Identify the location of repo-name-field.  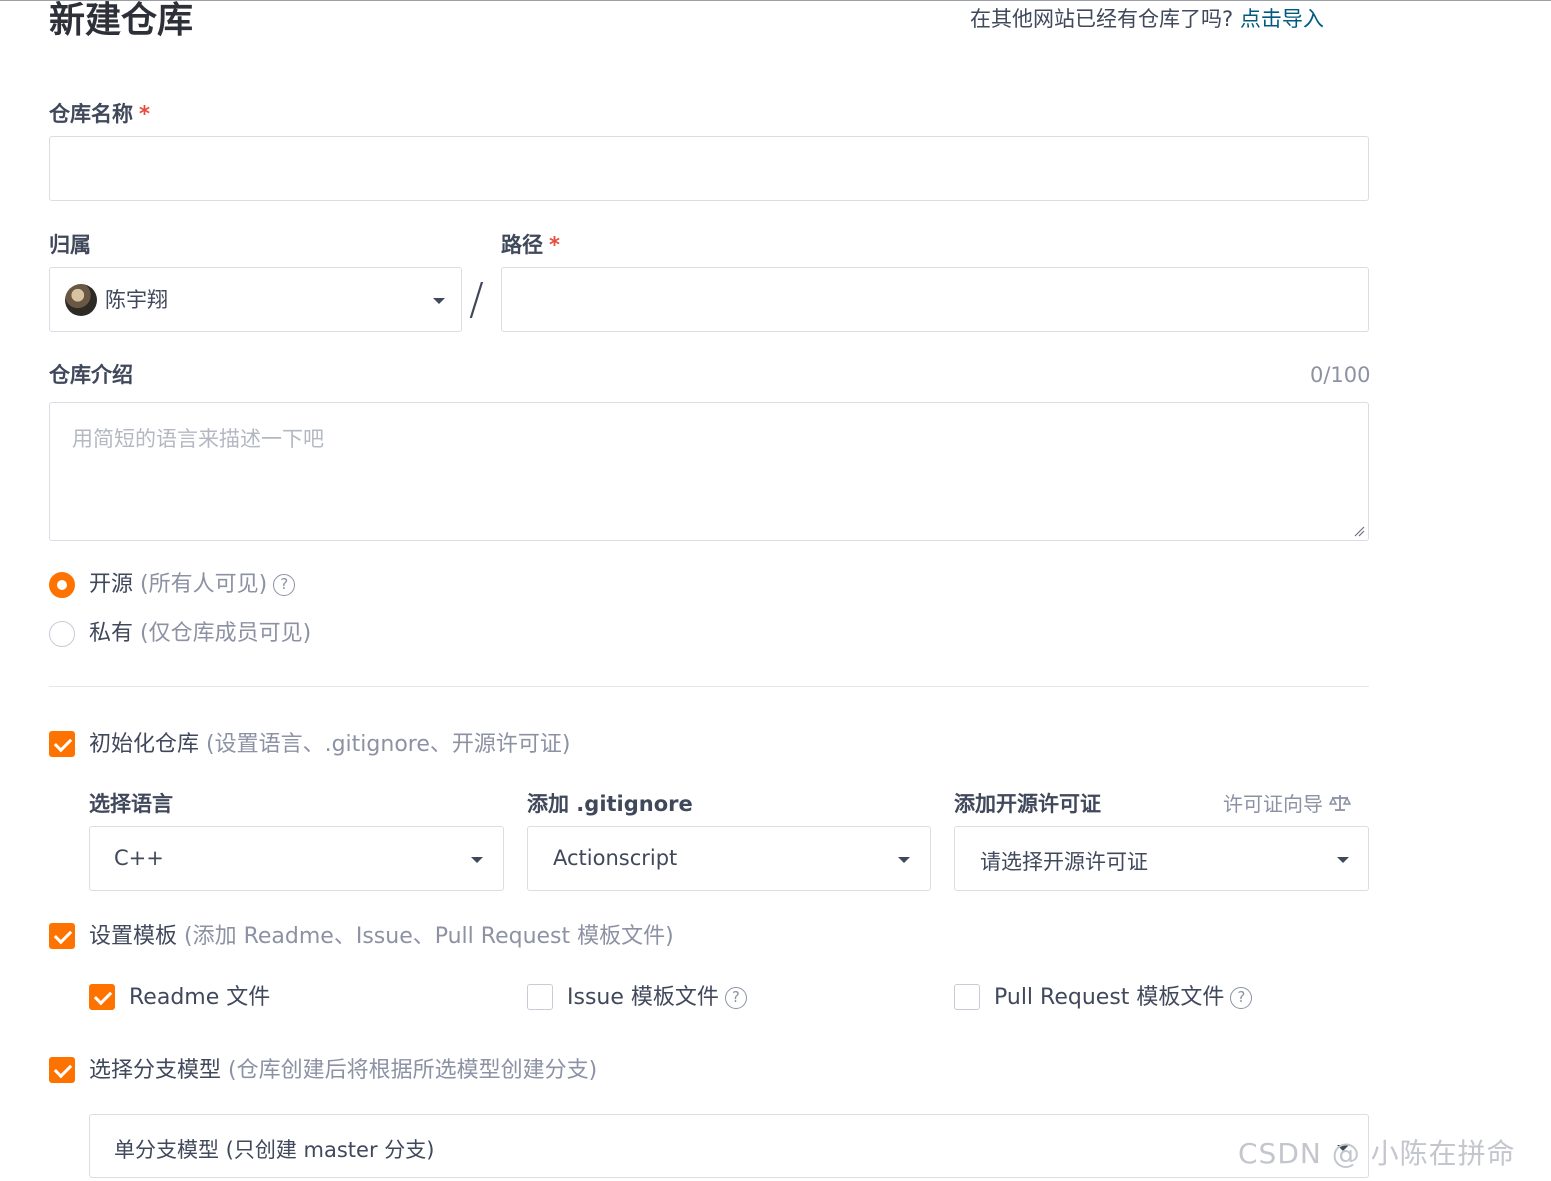
(709, 168).